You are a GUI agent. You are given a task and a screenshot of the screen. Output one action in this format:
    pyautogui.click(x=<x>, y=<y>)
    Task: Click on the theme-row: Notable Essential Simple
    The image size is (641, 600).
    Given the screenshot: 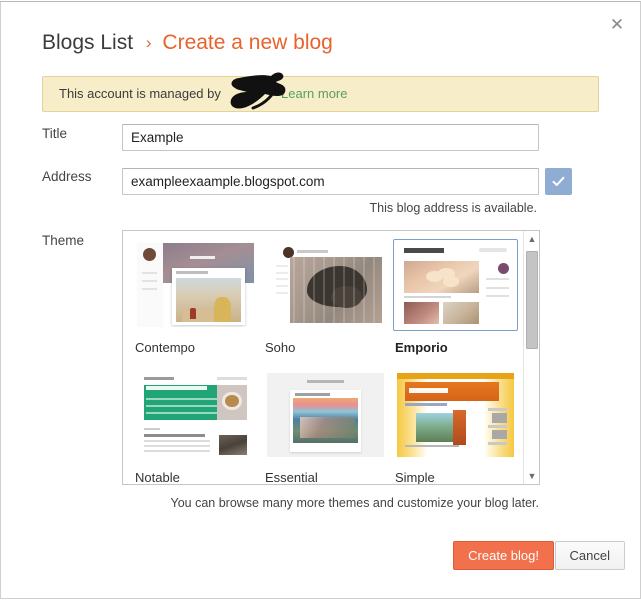 What is the action you would take?
    pyautogui.click(x=328, y=426)
    